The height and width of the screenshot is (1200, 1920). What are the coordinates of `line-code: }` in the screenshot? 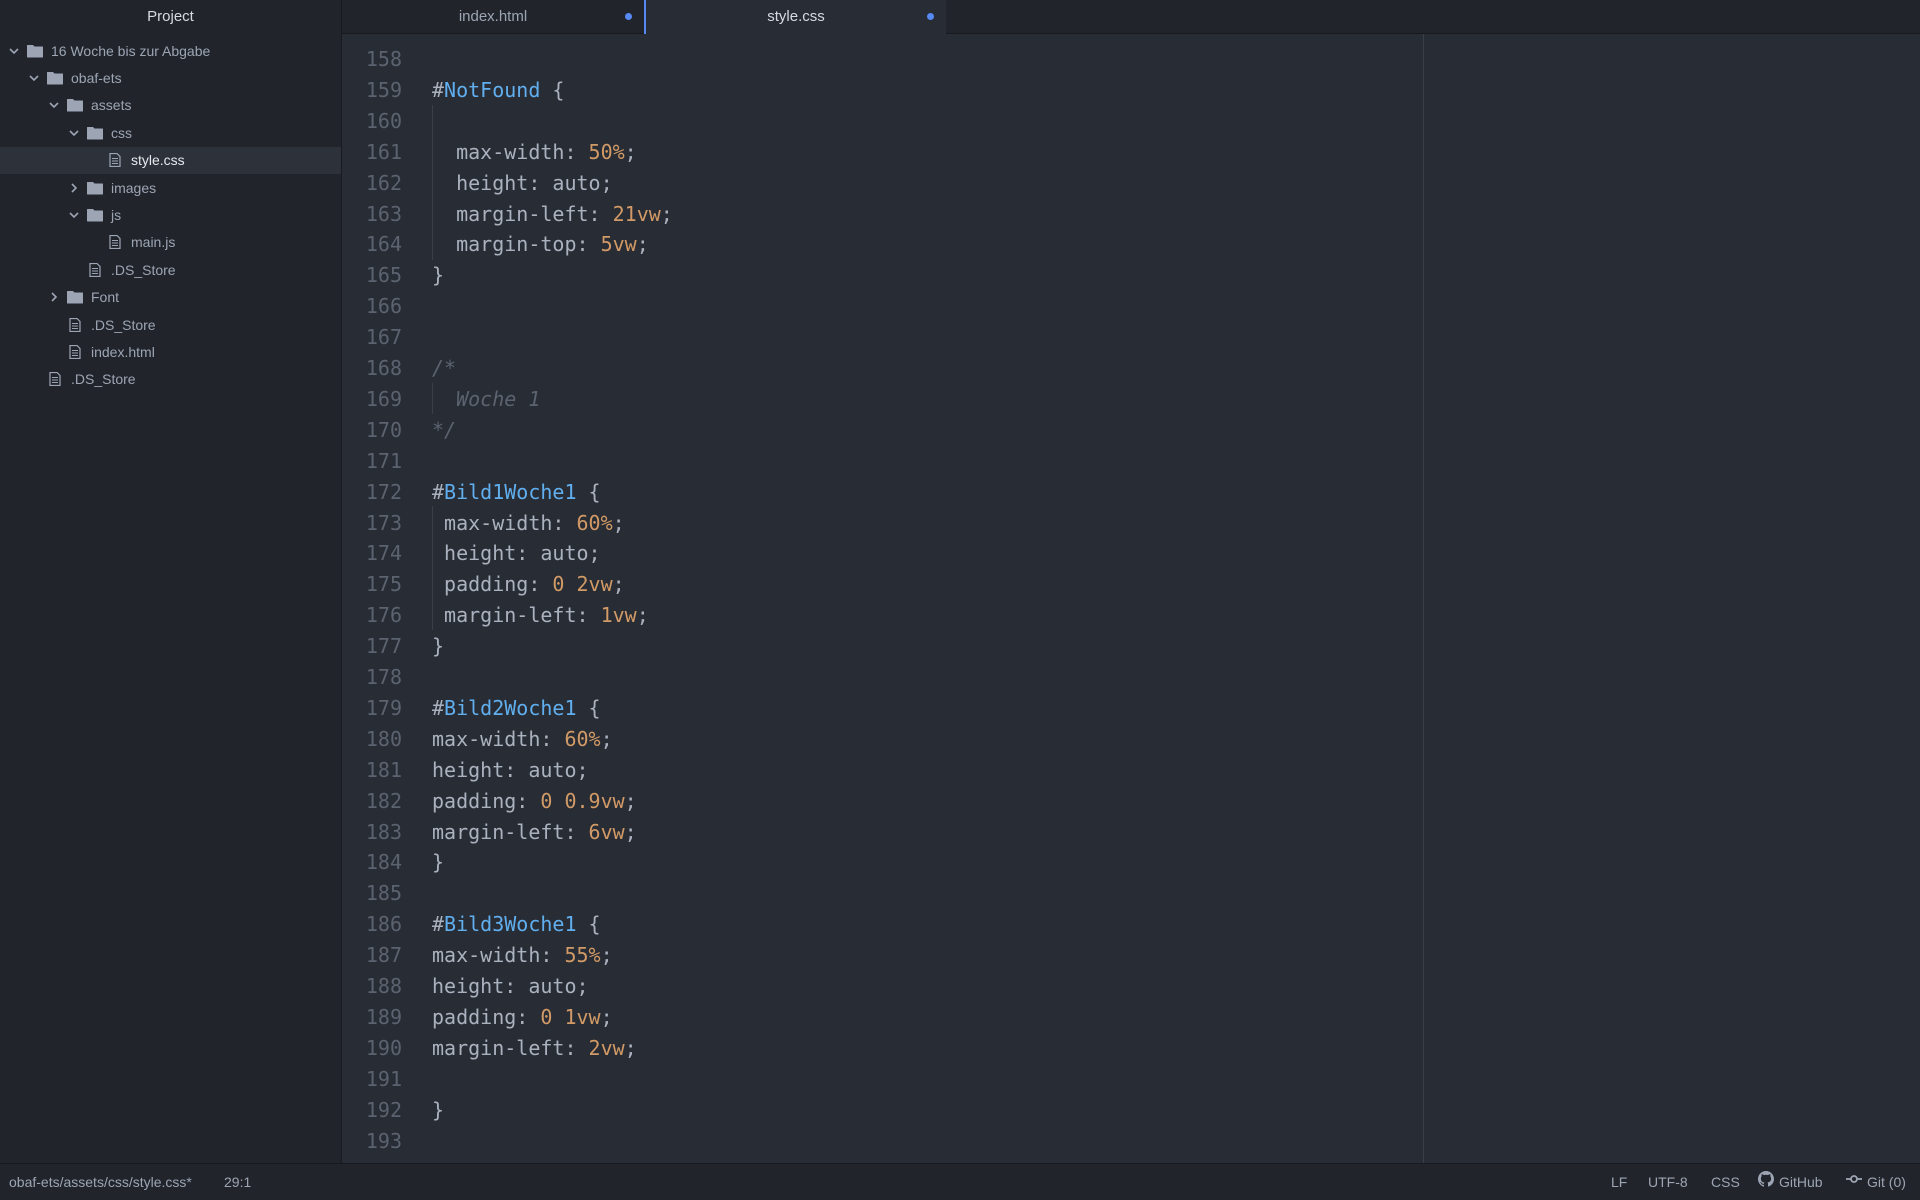 It's located at (438, 862).